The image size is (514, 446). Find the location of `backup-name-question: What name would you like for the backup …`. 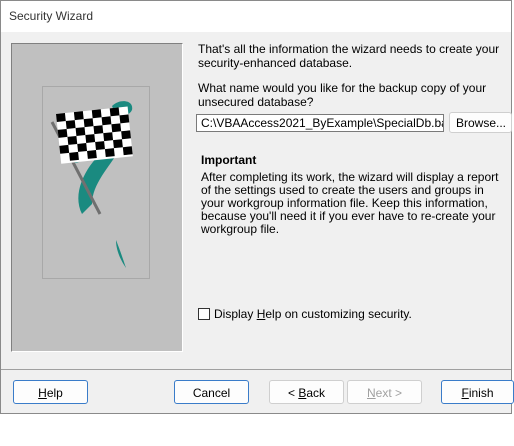

backup-name-question: What name would you like for the backup … is located at coordinates (342, 95).